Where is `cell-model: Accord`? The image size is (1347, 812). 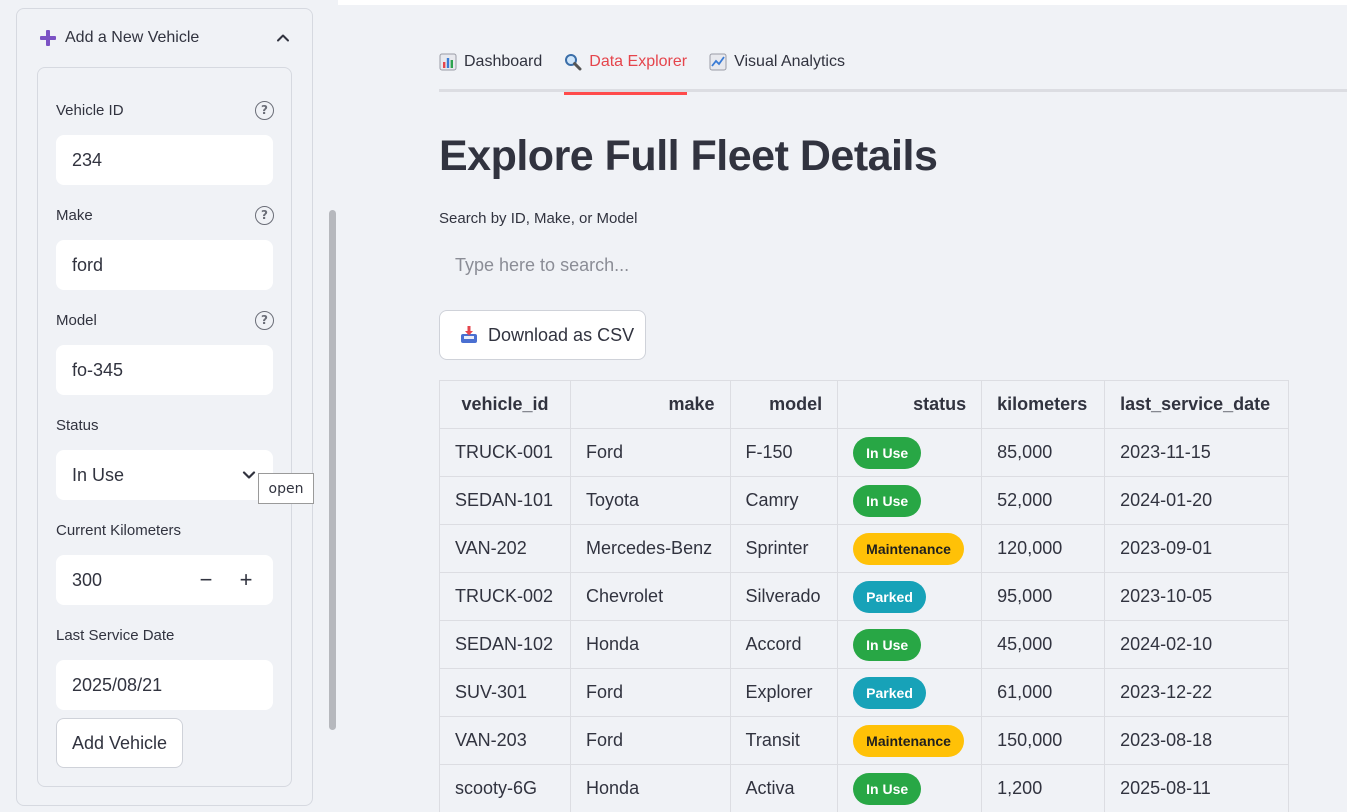
cell-model: Accord is located at coordinates (784, 644).